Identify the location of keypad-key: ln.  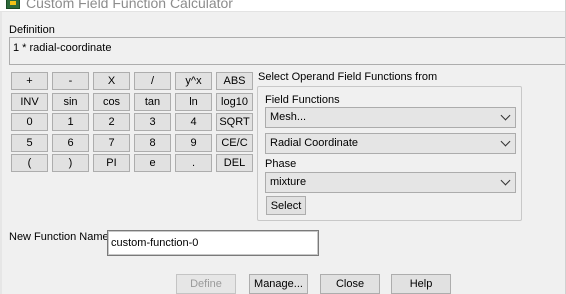
(193, 102).